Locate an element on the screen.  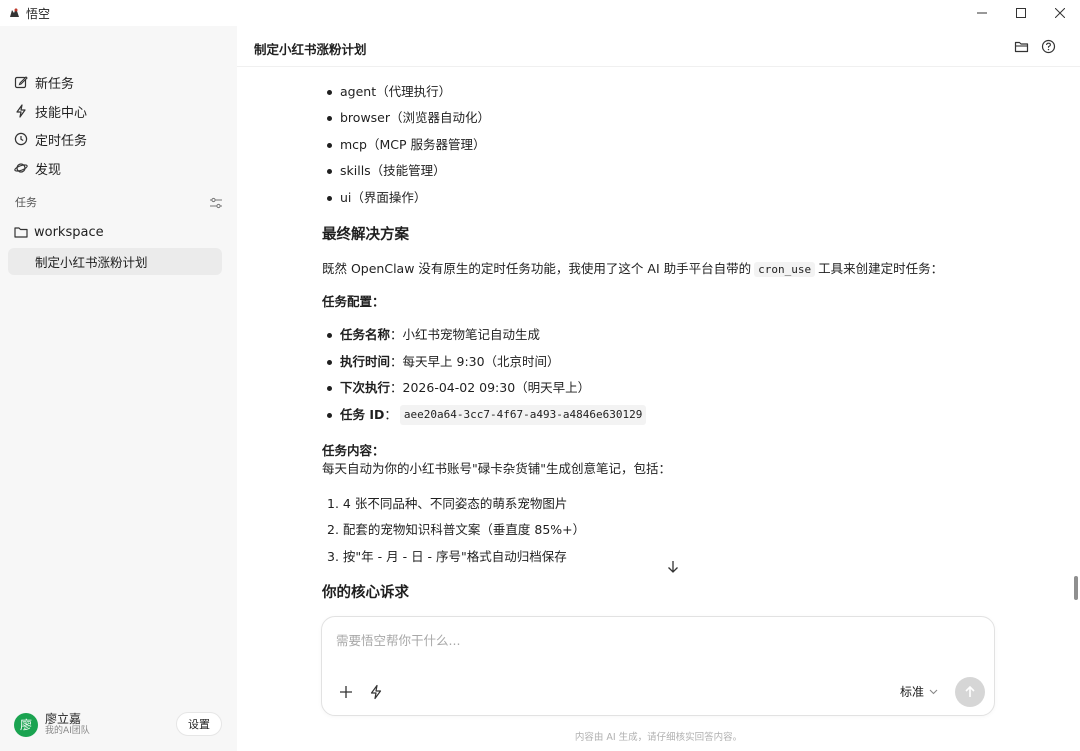
nav-skills: 技能中心 is located at coordinates (50, 111).